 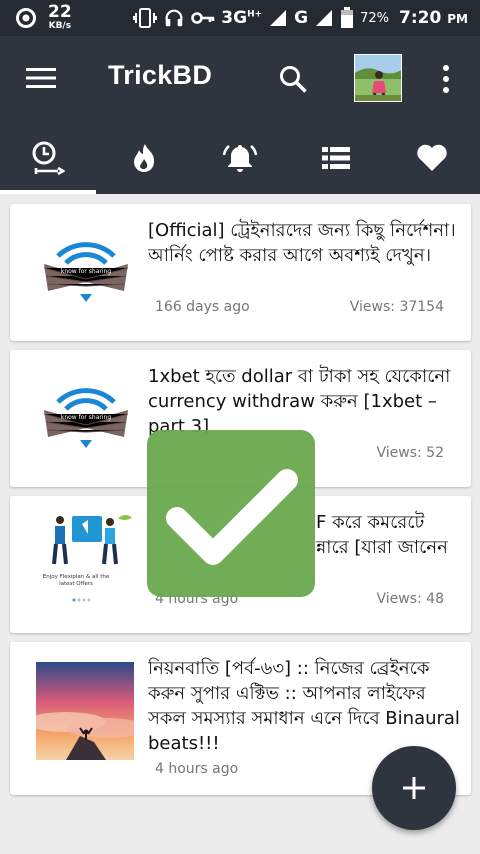 I want to click on heart-icon, so click(x=432, y=157).